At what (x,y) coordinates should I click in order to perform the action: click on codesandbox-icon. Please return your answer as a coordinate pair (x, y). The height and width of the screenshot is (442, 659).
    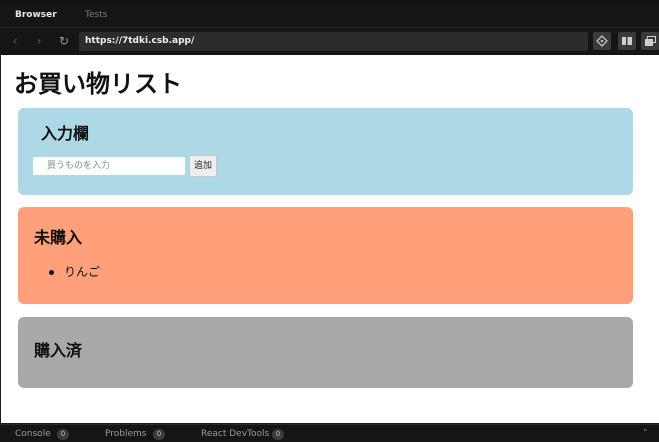
    Looking at the image, I should click on (602, 41).